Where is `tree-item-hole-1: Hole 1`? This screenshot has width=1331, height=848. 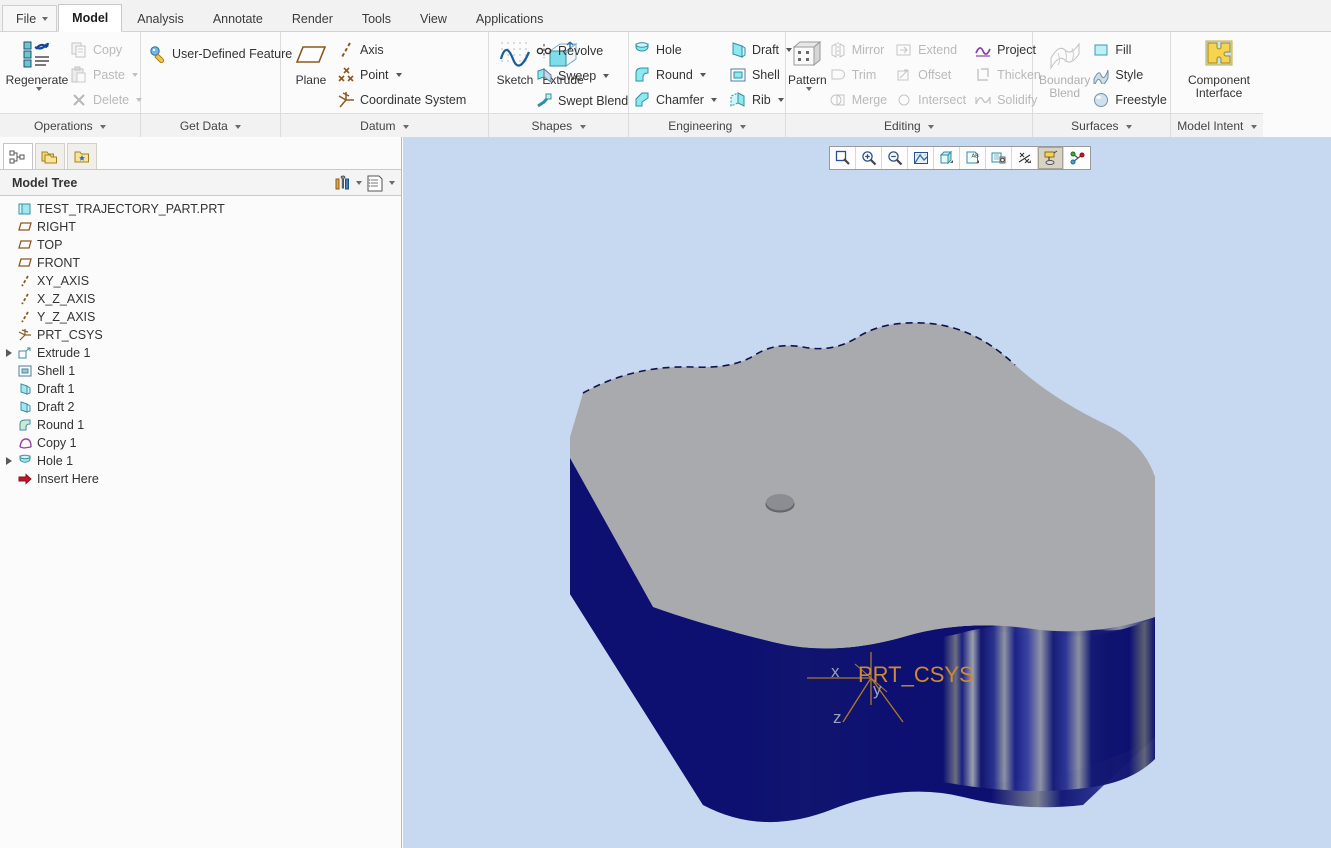 tree-item-hole-1: Hole 1 is located at coordinates (200, 461).